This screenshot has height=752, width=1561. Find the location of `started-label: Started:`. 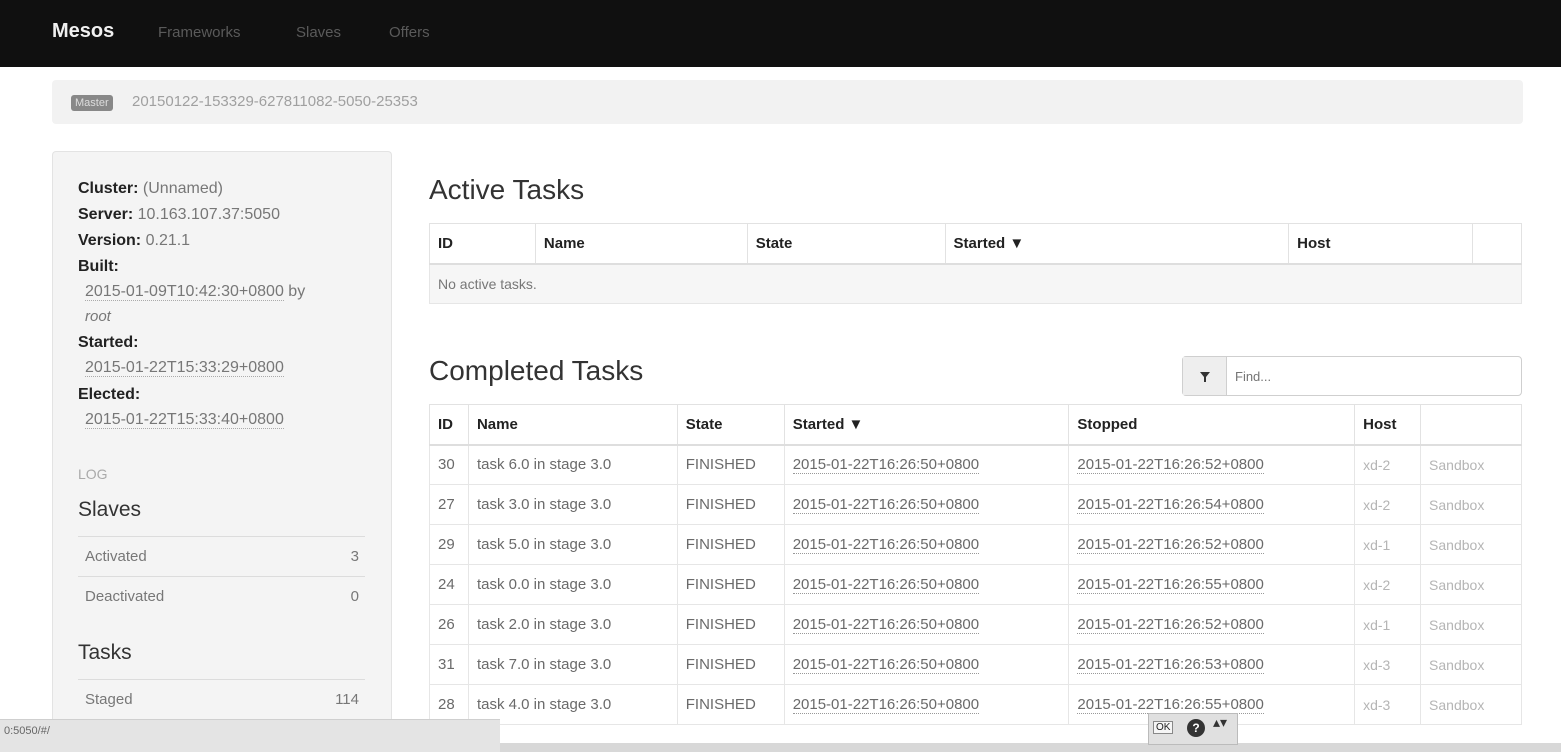

started-label: Started: is located at coordinates (108, 342).